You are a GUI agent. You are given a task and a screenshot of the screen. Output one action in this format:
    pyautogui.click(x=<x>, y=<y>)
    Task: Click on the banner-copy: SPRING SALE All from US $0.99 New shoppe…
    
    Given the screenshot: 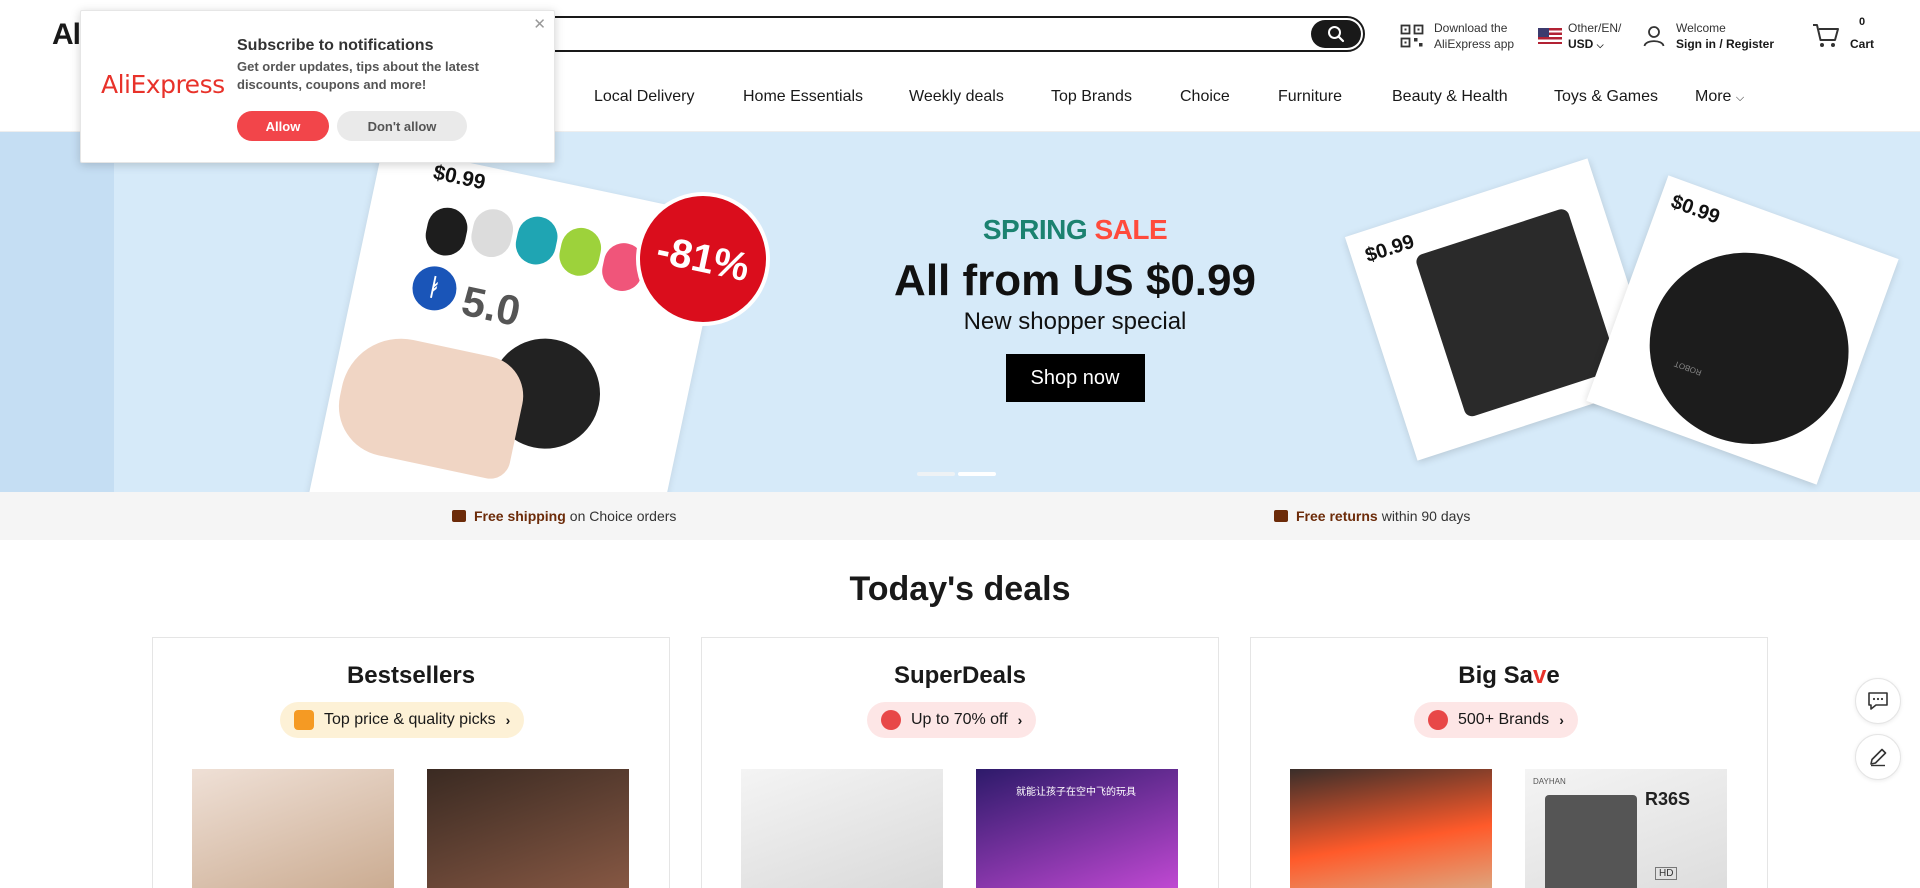 What is the action you would take?
    pyautogui.click(x=1075, y=308)
    